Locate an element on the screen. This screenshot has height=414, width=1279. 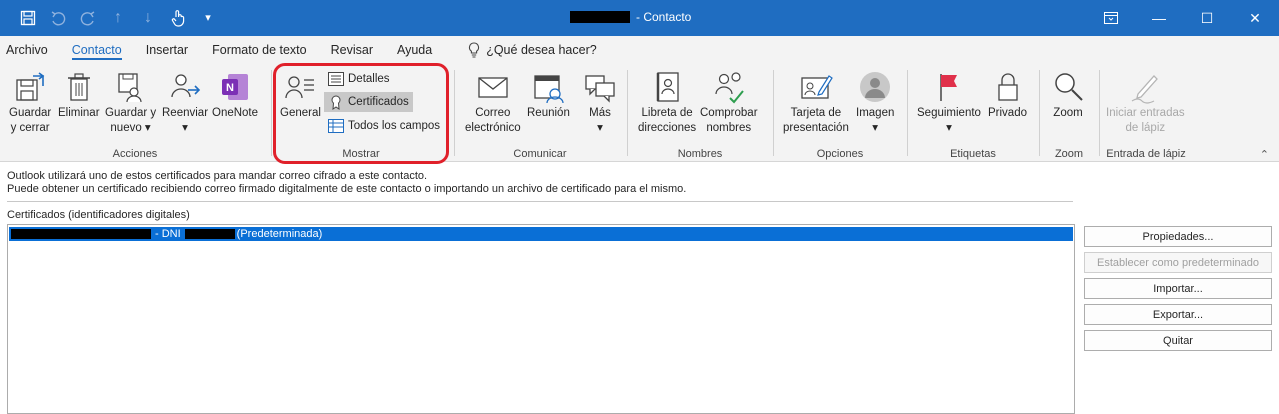
divider is located at coordinates (540, 201).